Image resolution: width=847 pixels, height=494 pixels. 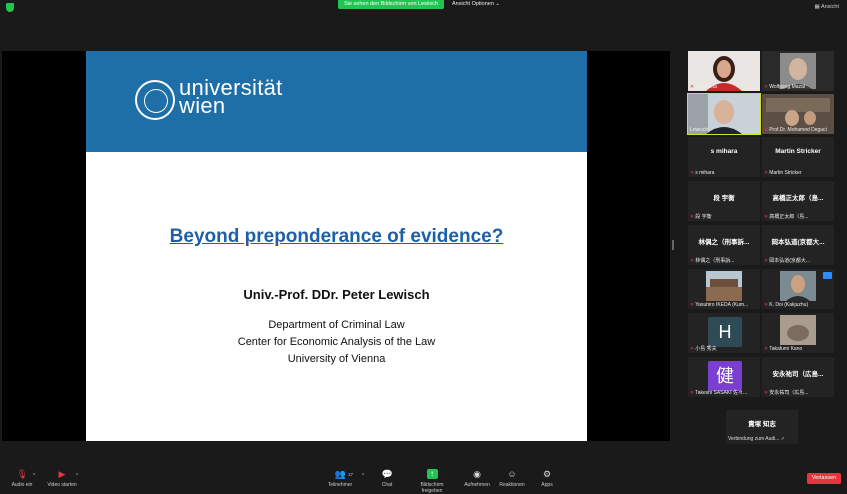 I want to click on audio-label: Audio ein, so click(x=22, y=485).